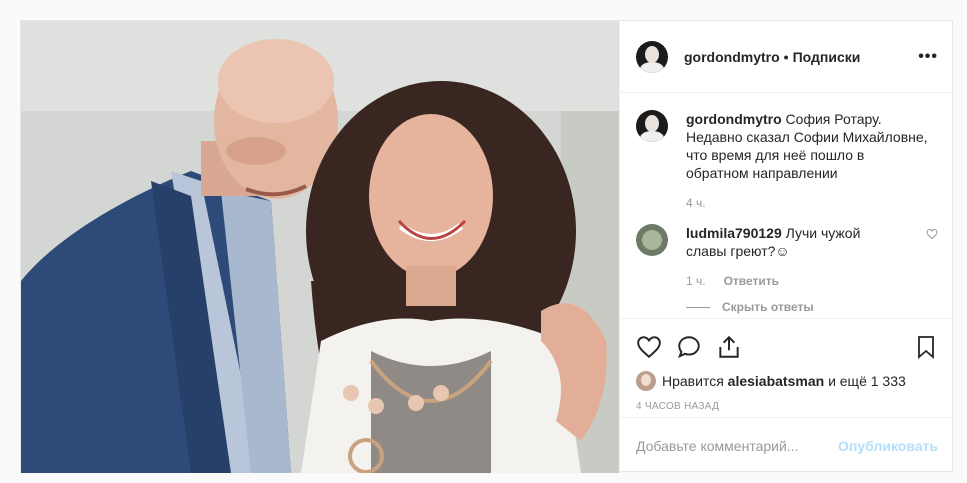 The image size is (967, 483). What do you see at coordinates (827, 57) in the screenshot?
I see `follow-status-button: Подписки` at bounding box center [827, 57].